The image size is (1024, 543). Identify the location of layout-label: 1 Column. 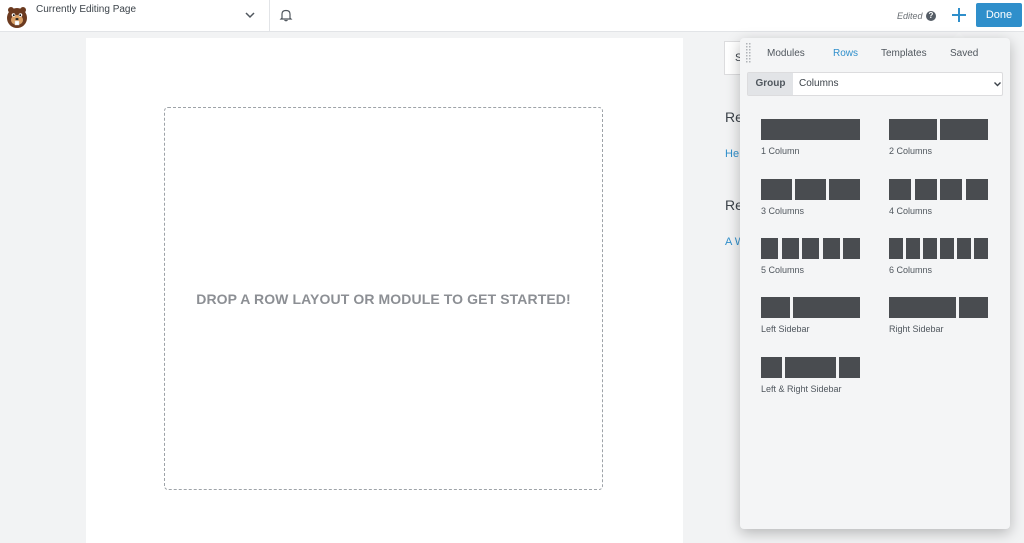
(780, 151).